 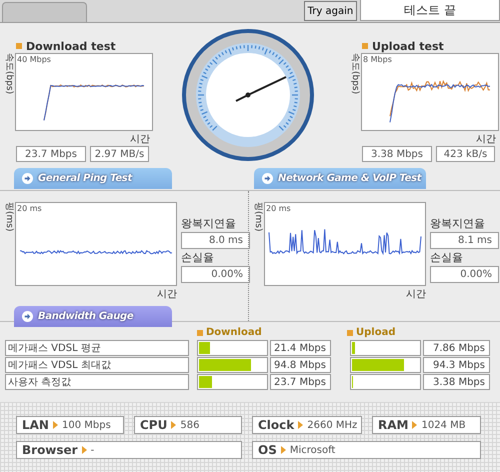 What do you see at coordinates (340, 178) in the screenshot?
I see `section-tab: Network Game & VoIP Test` at bounding box center [340, 178].